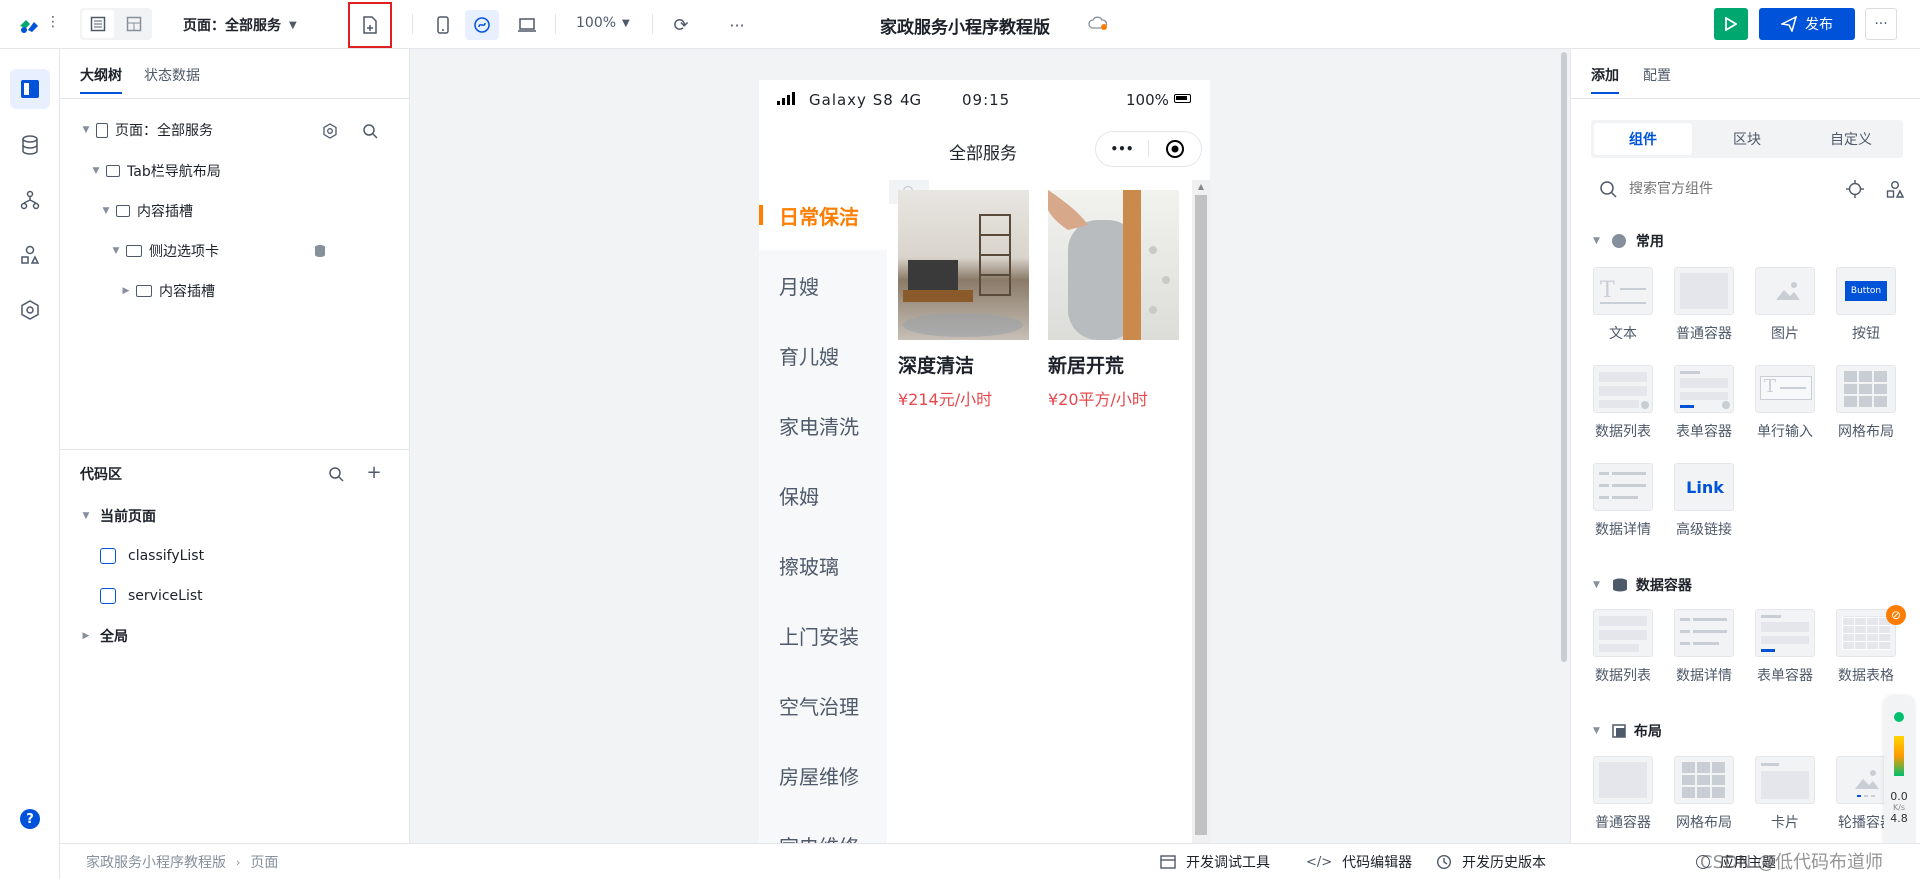 The width and height of the screenshot is (1920, 879). Describe the element at coordinates (1627, 731) in the screenshot. I see `section-layout: ▼ 布局` at that location.